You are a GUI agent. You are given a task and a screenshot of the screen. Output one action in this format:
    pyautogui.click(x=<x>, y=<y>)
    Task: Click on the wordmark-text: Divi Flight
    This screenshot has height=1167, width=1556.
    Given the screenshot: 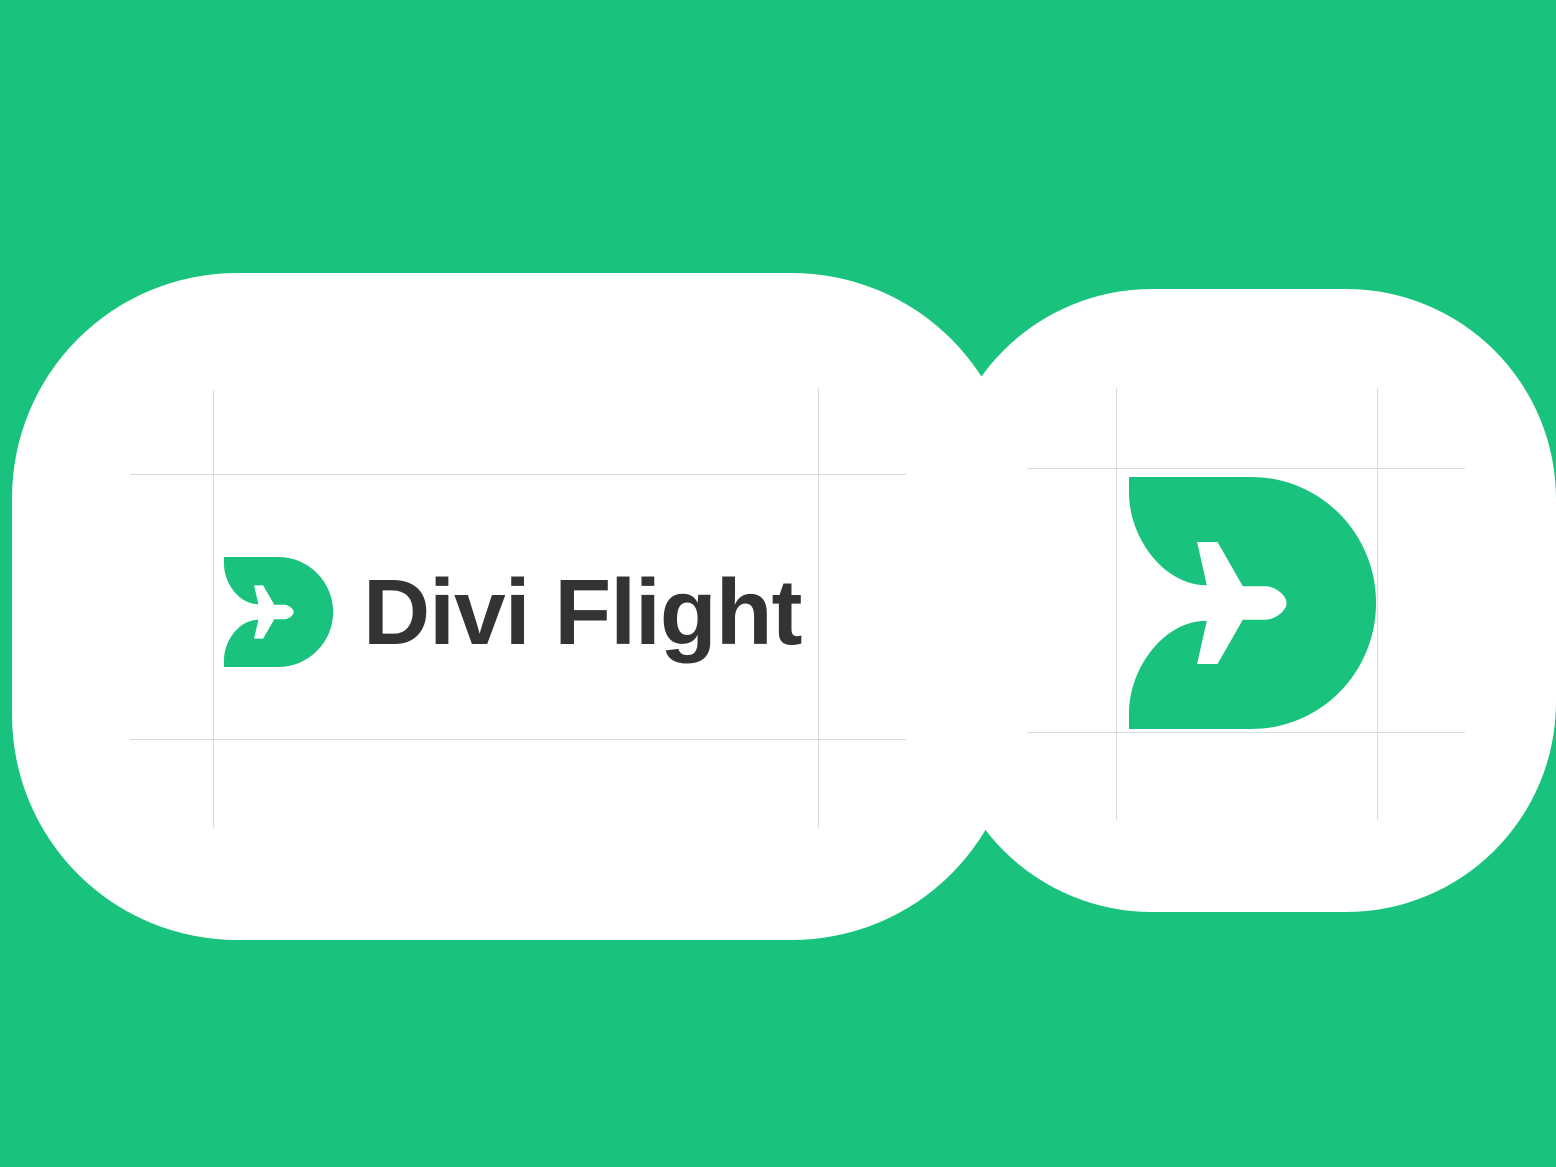 What is the action you would take?
    pyautogui.click(x=582, y=612)
    